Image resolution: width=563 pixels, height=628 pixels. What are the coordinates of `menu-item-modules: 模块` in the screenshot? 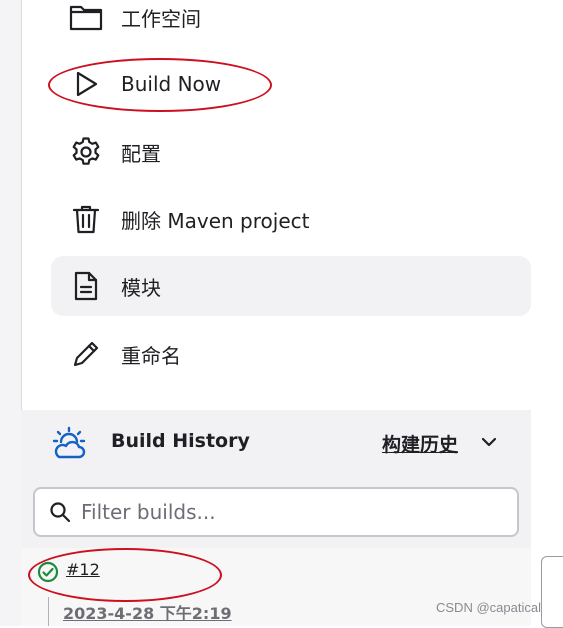 It's located at (291, 286).